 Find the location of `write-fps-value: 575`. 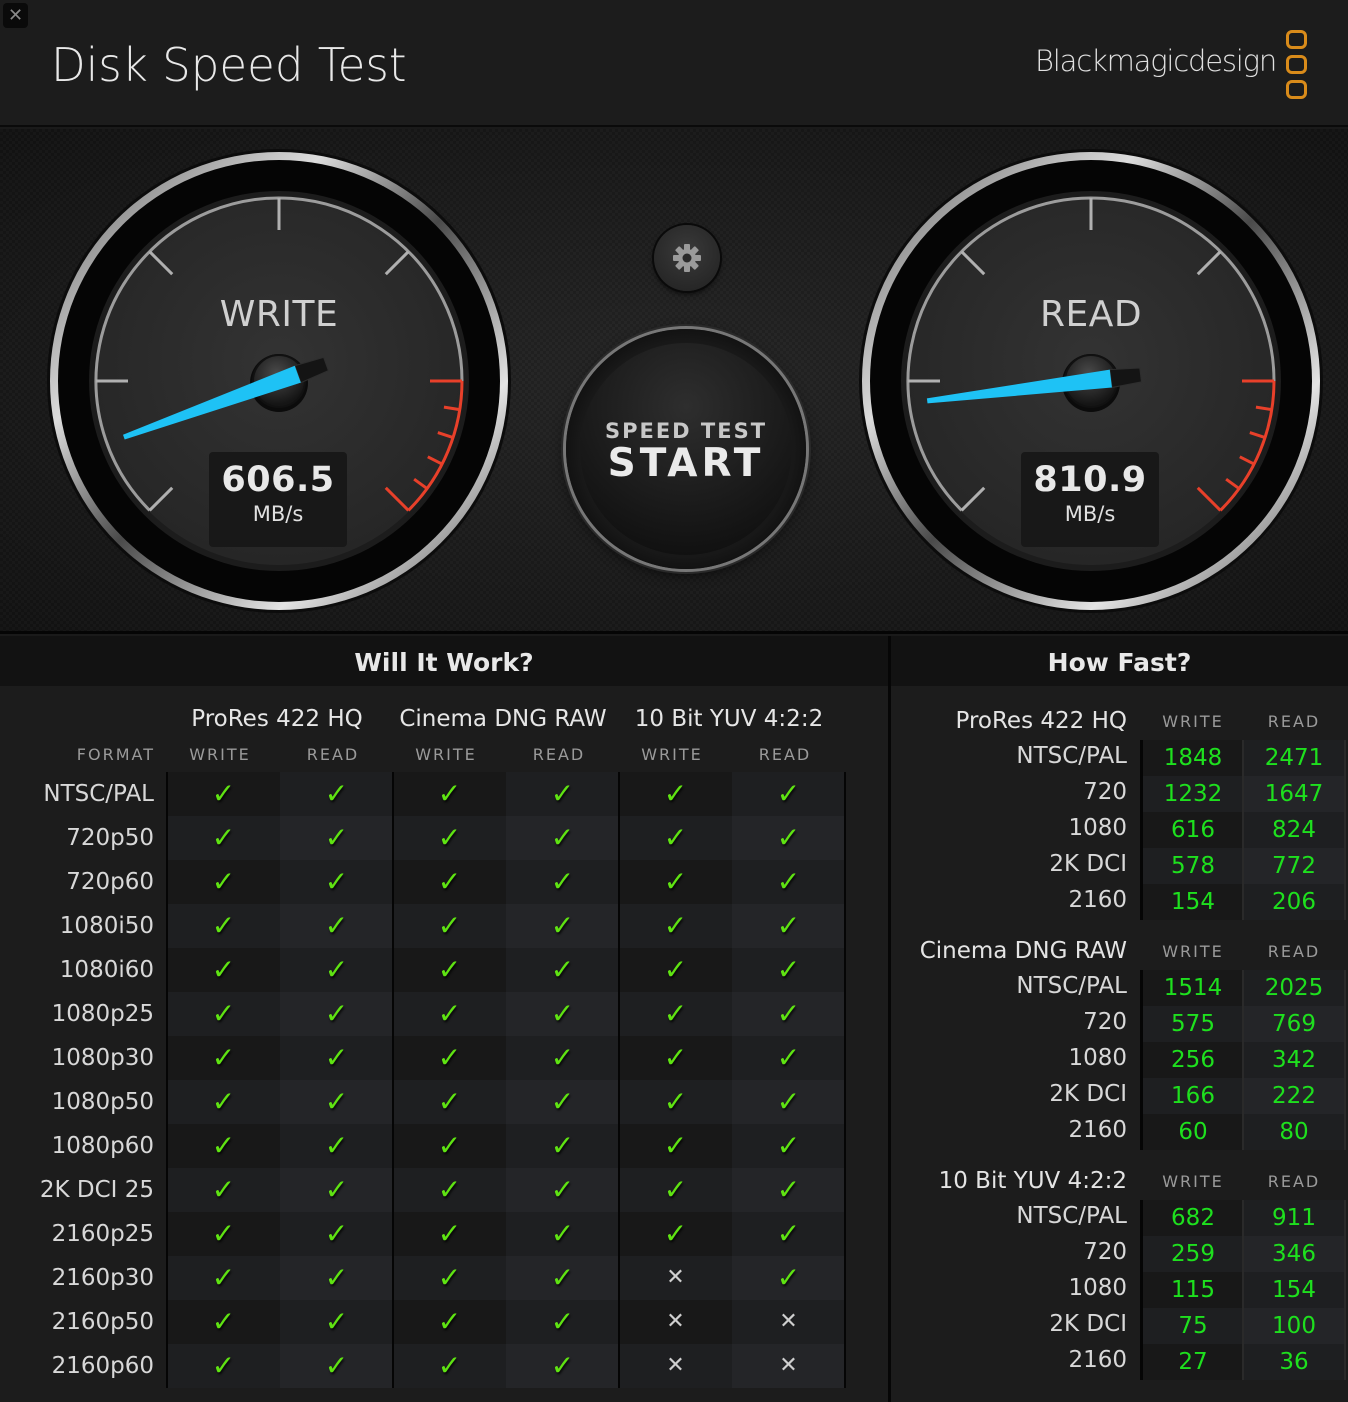

write-fps-value: 575 is located at coordinates (1193, 1024).